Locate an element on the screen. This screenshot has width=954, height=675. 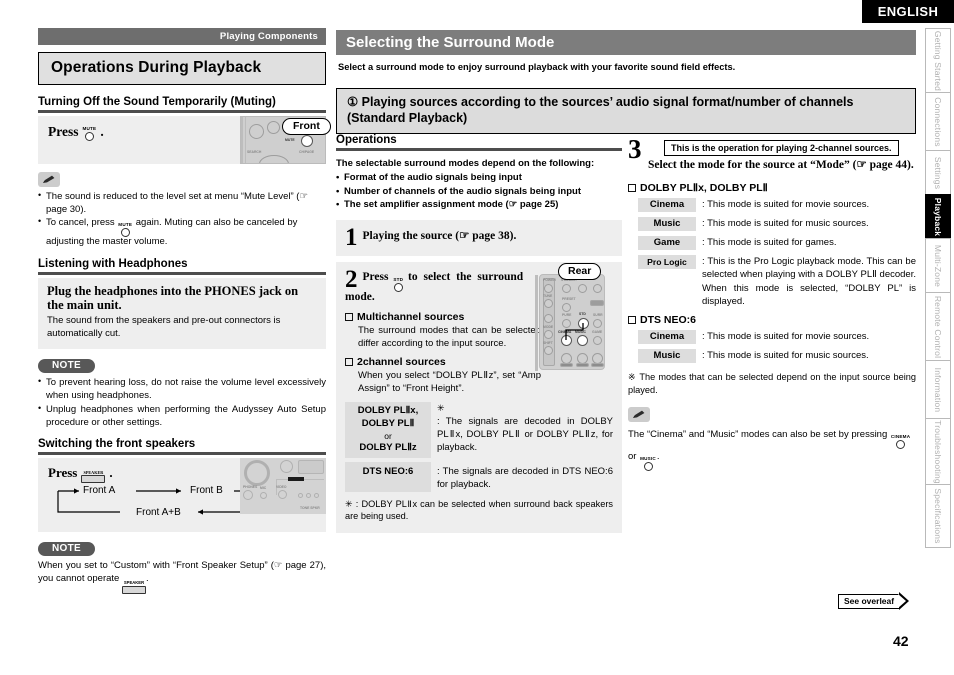
mute-button-icon-inline: MUTE is located at coordinates (125, 230).